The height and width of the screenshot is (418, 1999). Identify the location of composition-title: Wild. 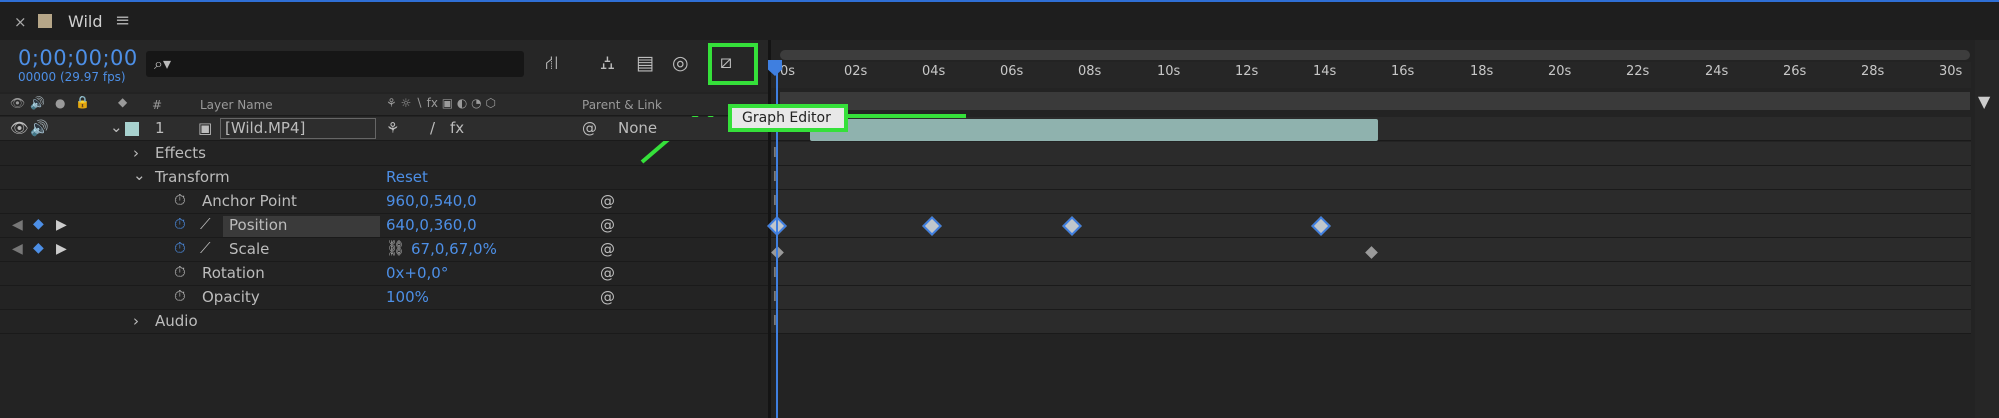
(85, 21).